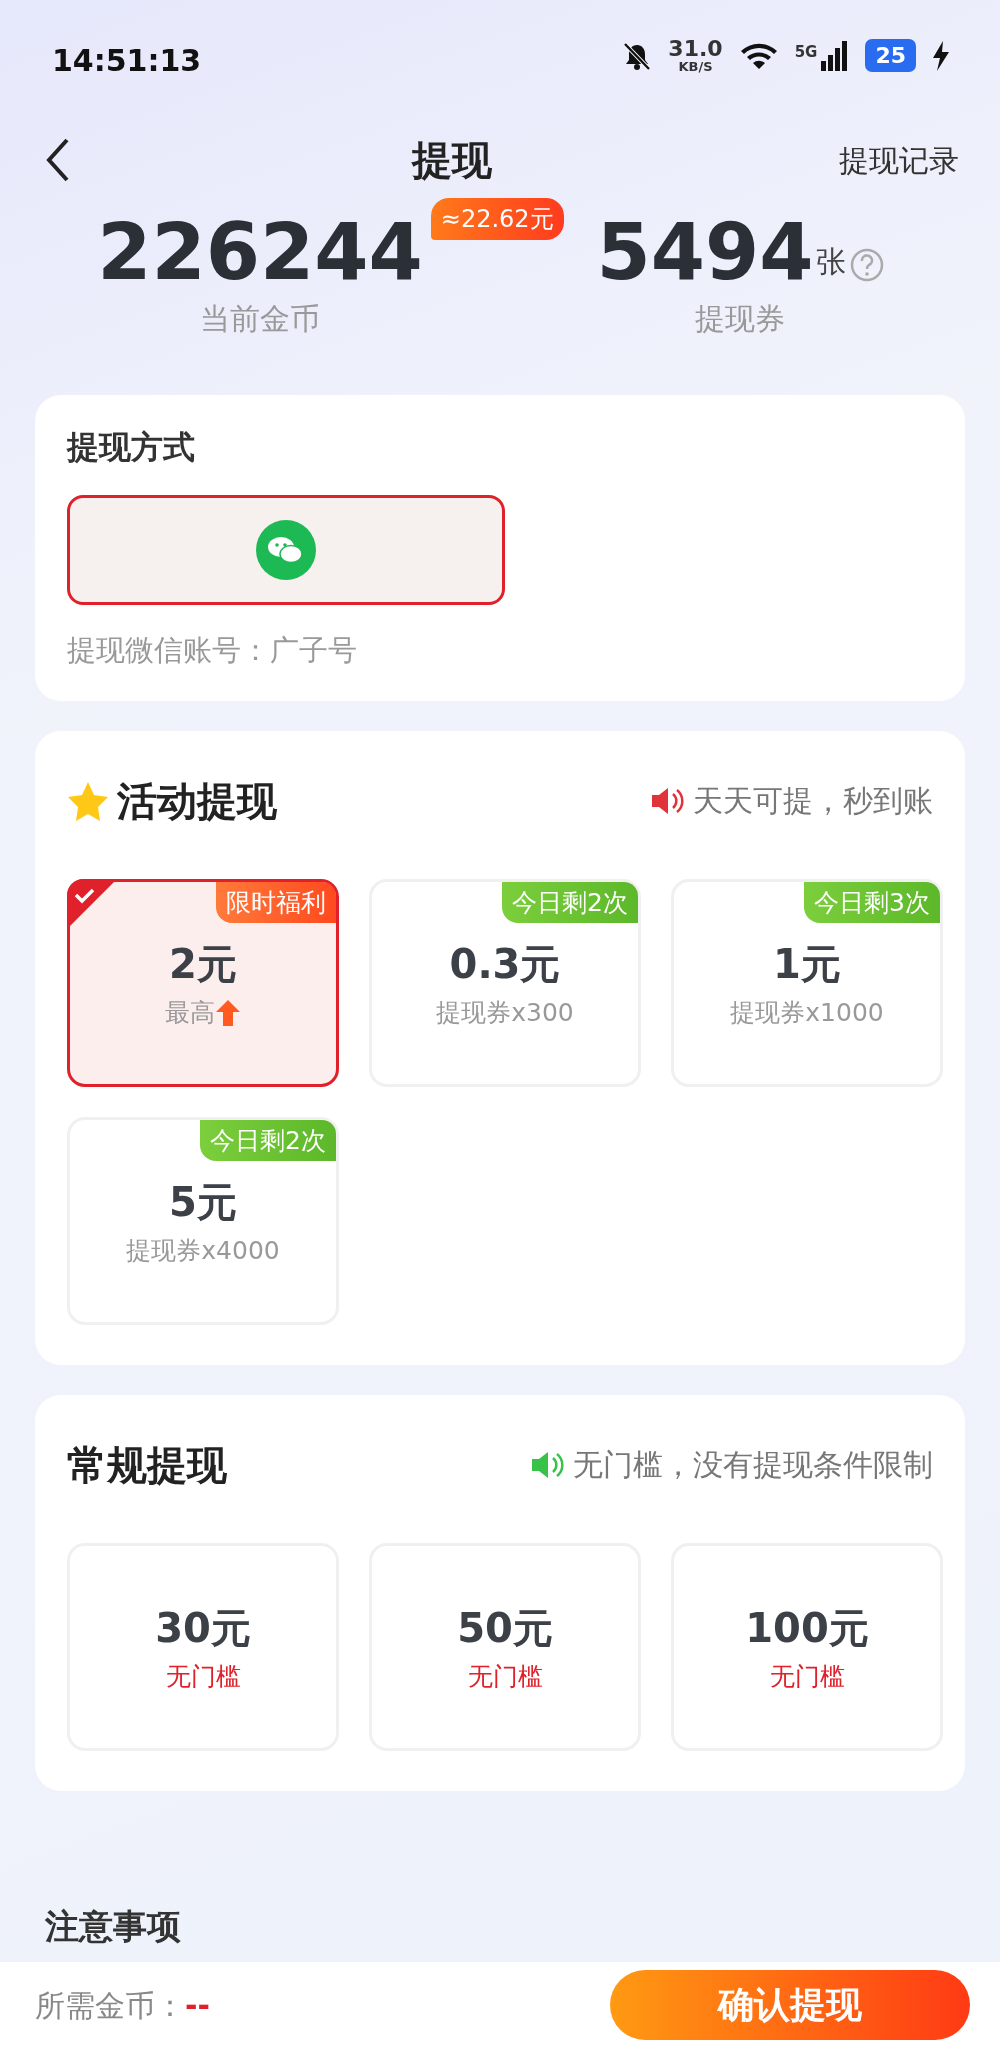  I want to click on payment-option, so click(286, 550).